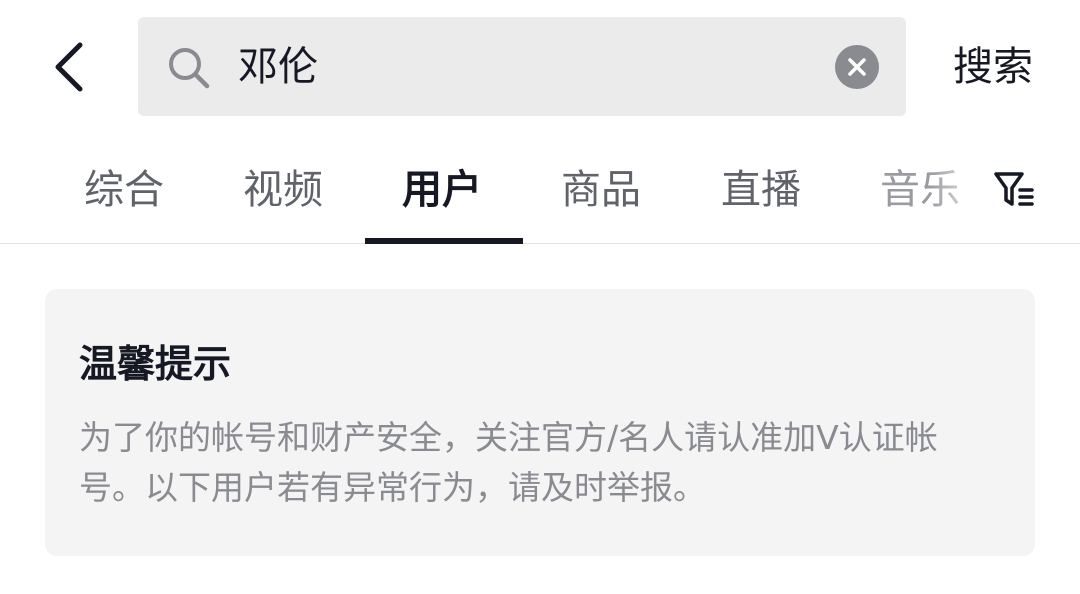  What do you see at coordinates (761, 190) in the screenshot?
I see `tab-live: 直播` at bounding box center [761, 190].